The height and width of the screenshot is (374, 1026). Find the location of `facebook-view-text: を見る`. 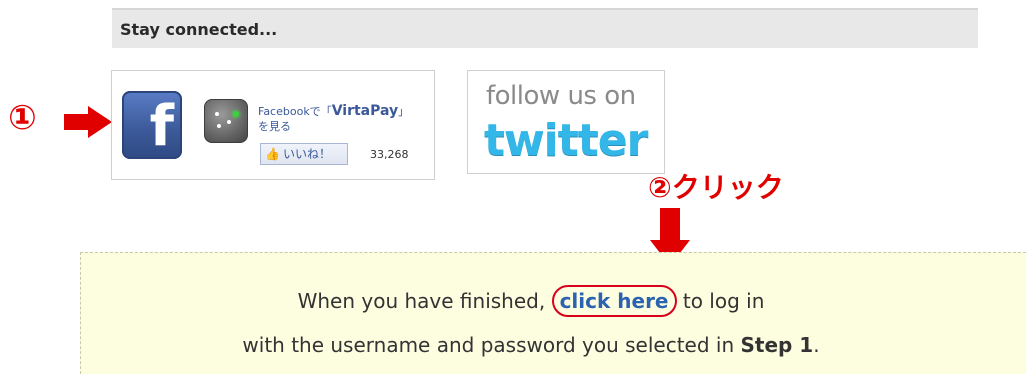

facebook-view-text: を見る is located at coordinates (274, 126).